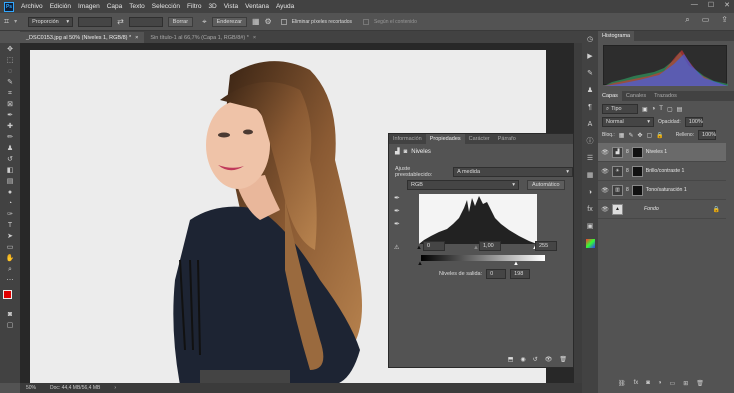 Image resolution: width=734 pixels, height=393 pixels. What do you see at coordinates (590, 158) in the screenshot?
I see `properties-panel-icon: ☰` at bounding box center [590, 158].